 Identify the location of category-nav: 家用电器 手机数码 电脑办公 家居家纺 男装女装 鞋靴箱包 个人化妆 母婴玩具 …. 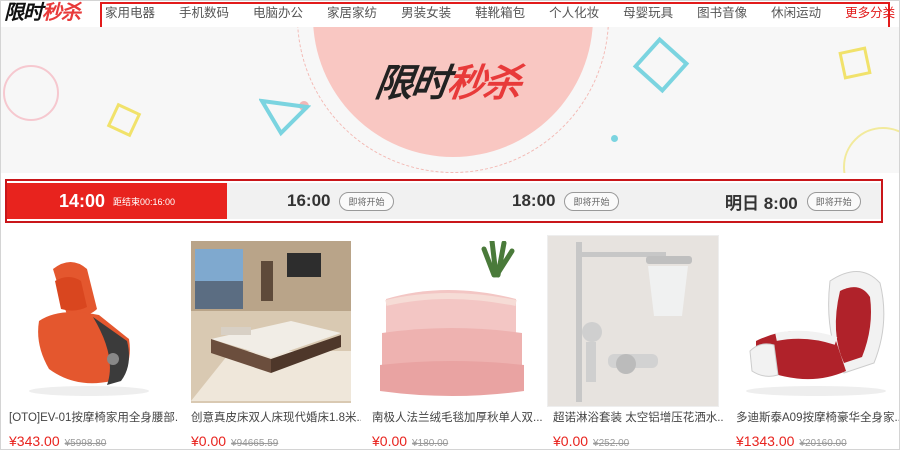
(500, 13).